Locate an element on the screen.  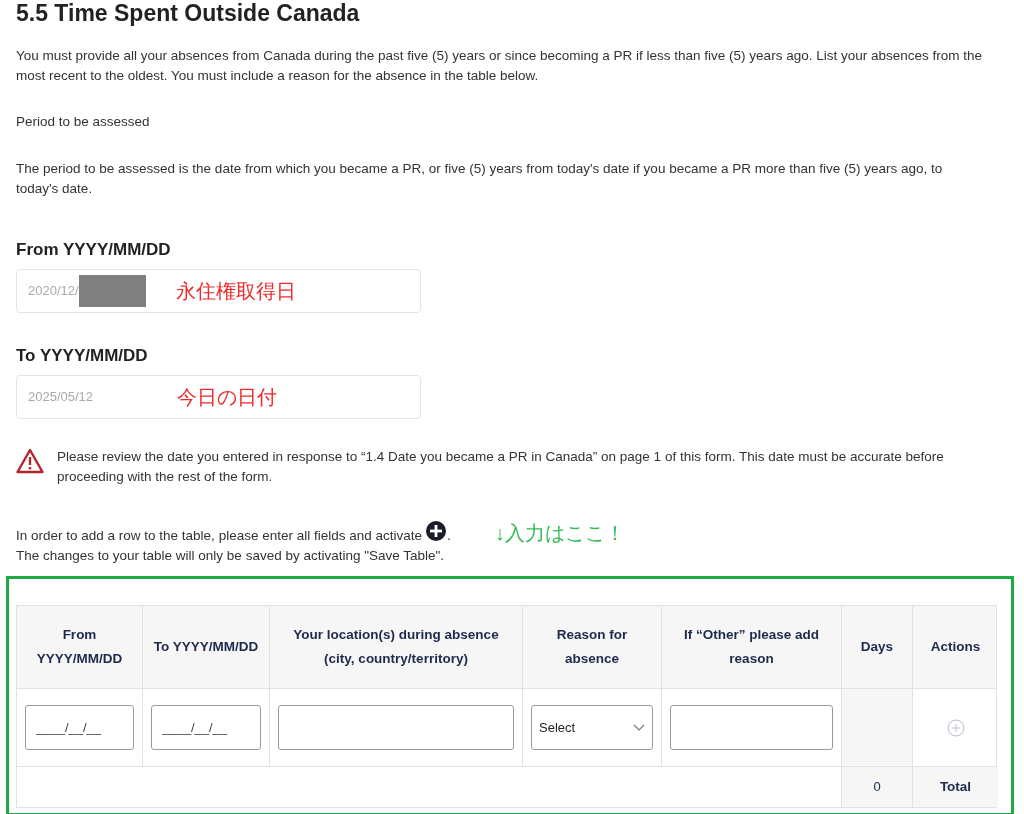
warning-message: Please review the date you entered in response to “1.4 Date you became a PR in Canada” on page 1 of this form. This date must be accurate before proceeding with the rest of the form. is located at coordinates (501, 467).